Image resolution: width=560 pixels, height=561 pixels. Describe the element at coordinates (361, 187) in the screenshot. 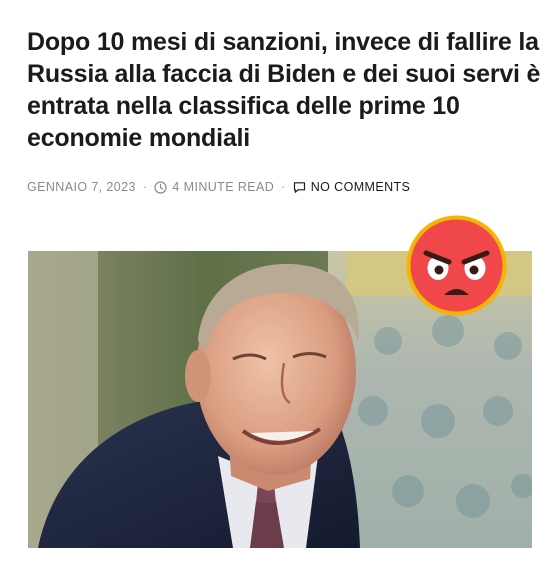

I see `comments-link: NO COMMENTS` at that location.